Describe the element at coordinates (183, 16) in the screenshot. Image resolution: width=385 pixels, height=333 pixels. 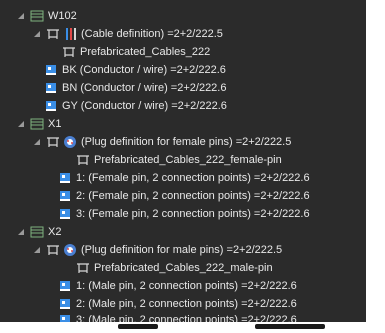
I see `tree-row-w102: W102` at that location.